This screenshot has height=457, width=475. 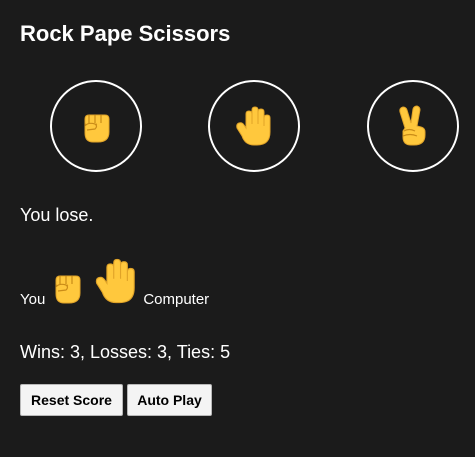 What do you see at coordinates (67, 289) in the screenshot?
I see `player-move-rock-icon` at bounding box center [67, 289].